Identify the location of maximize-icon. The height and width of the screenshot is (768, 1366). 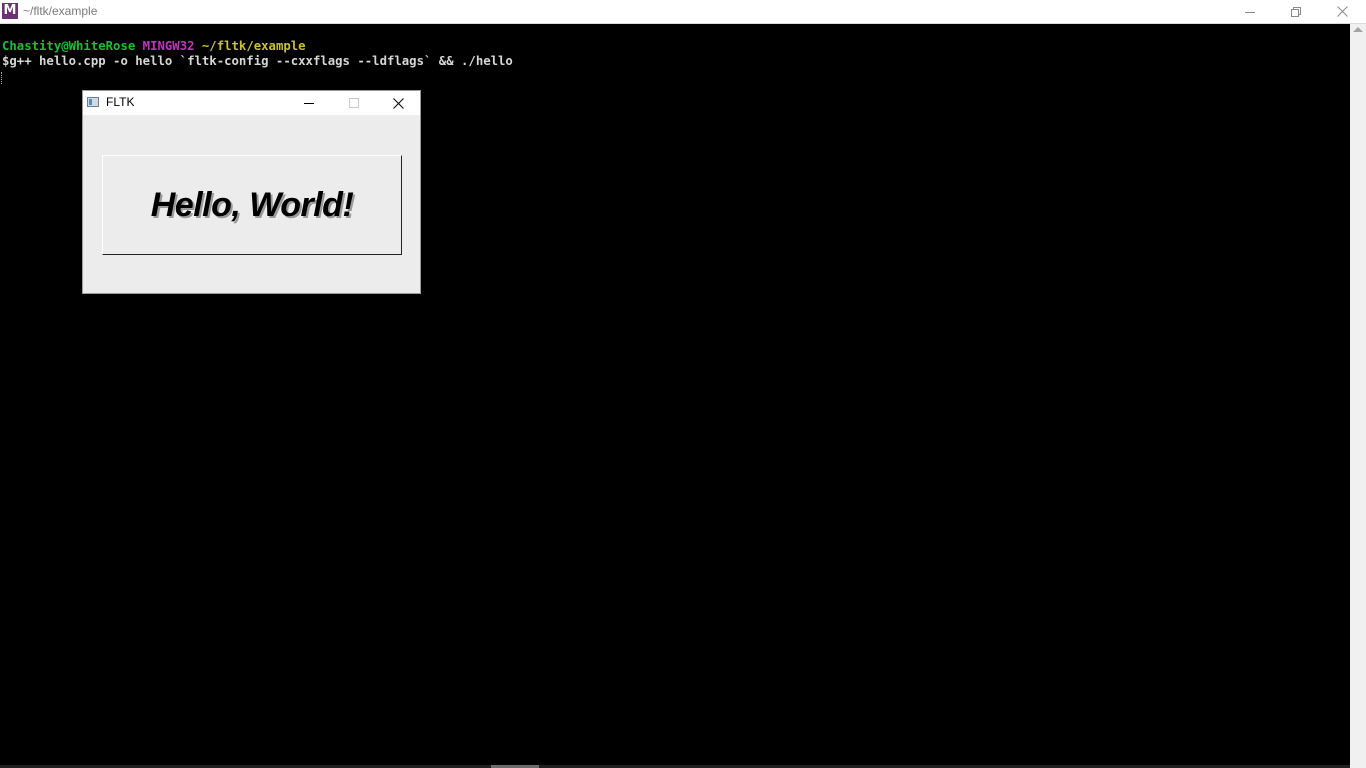
(353, 103).